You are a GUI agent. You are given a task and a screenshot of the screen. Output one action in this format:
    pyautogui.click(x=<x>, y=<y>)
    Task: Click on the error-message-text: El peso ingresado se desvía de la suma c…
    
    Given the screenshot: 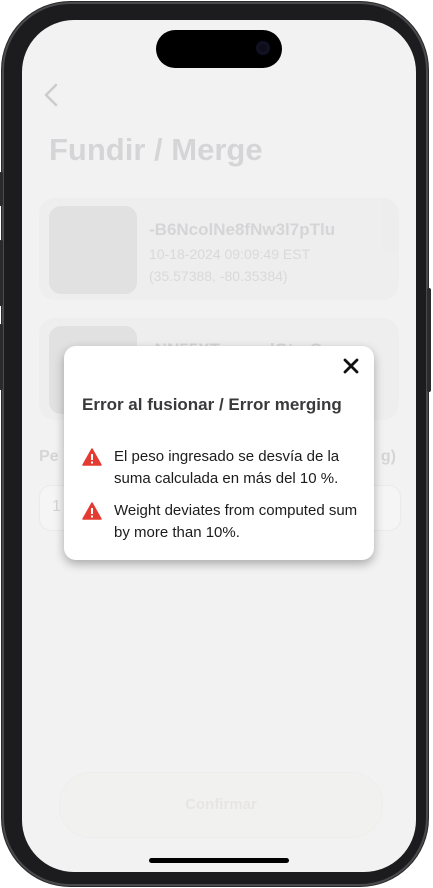 What is the action you would take?
    pyautogui.click(x=227, y=467)
    